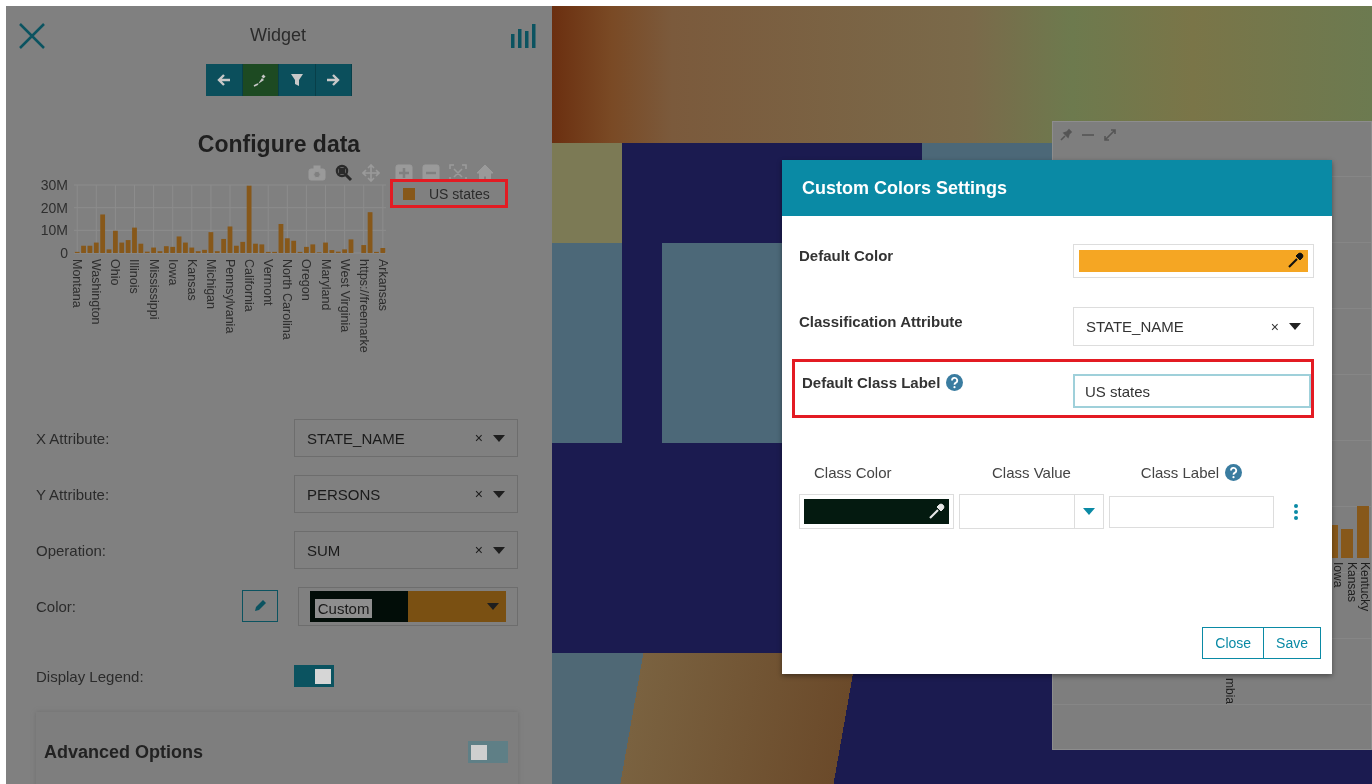 The image size is (1372, 784). Describe the element at coordinates (153, 289) in the screenshot. I see `axis-label: Mississippi` at that location.